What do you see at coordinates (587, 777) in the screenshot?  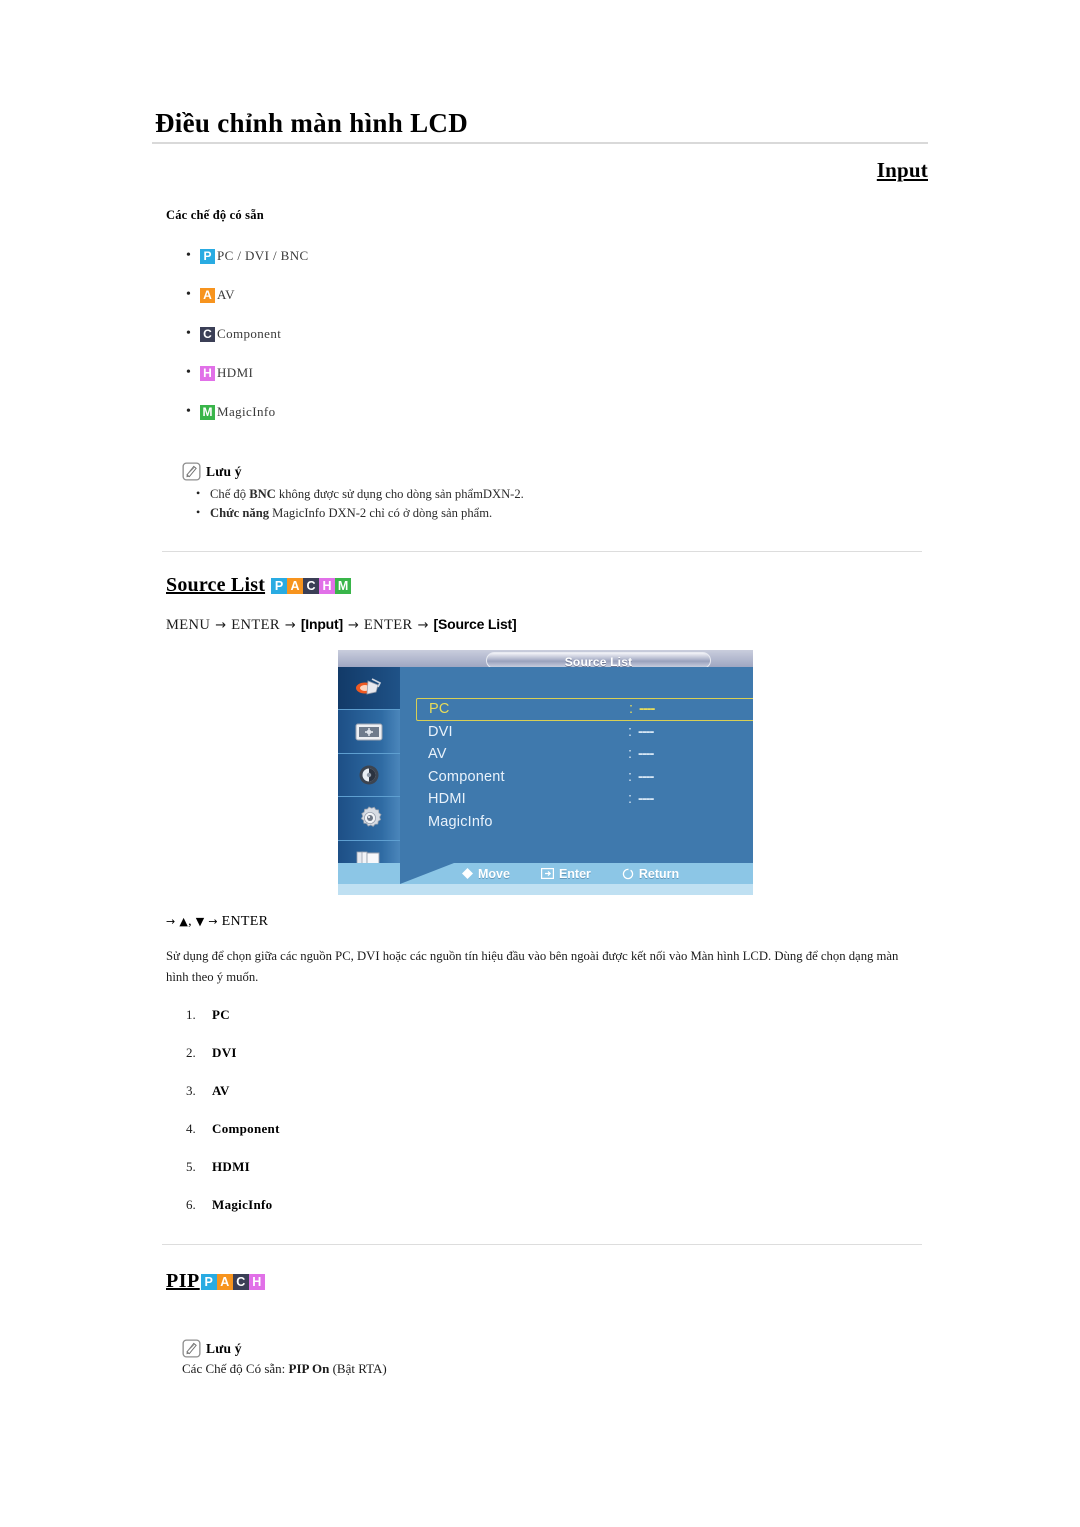 I see `osd-row-component: Component : ----` at bounding box center [587, 777].